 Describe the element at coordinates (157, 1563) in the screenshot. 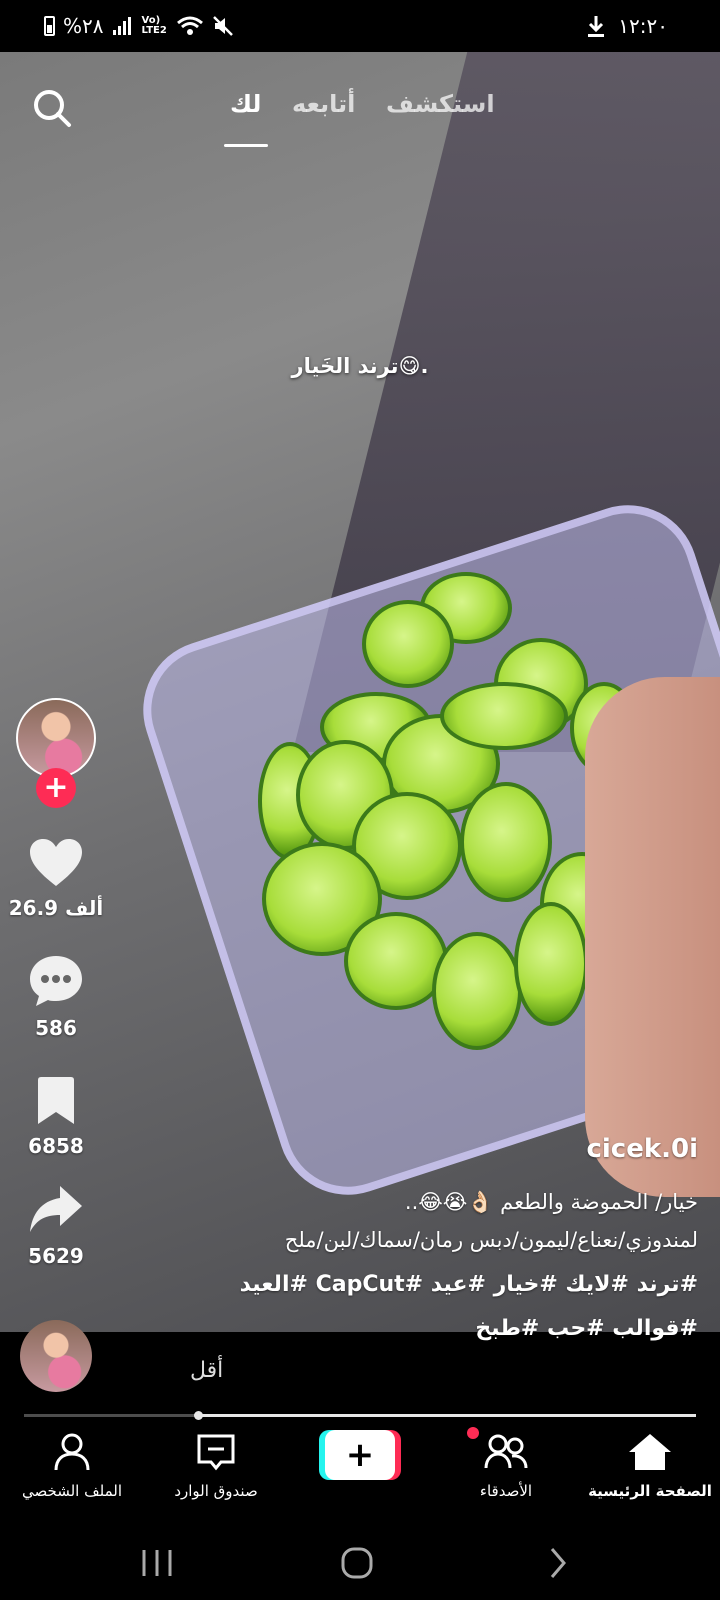

I see `recent-apps-icon` at that location.